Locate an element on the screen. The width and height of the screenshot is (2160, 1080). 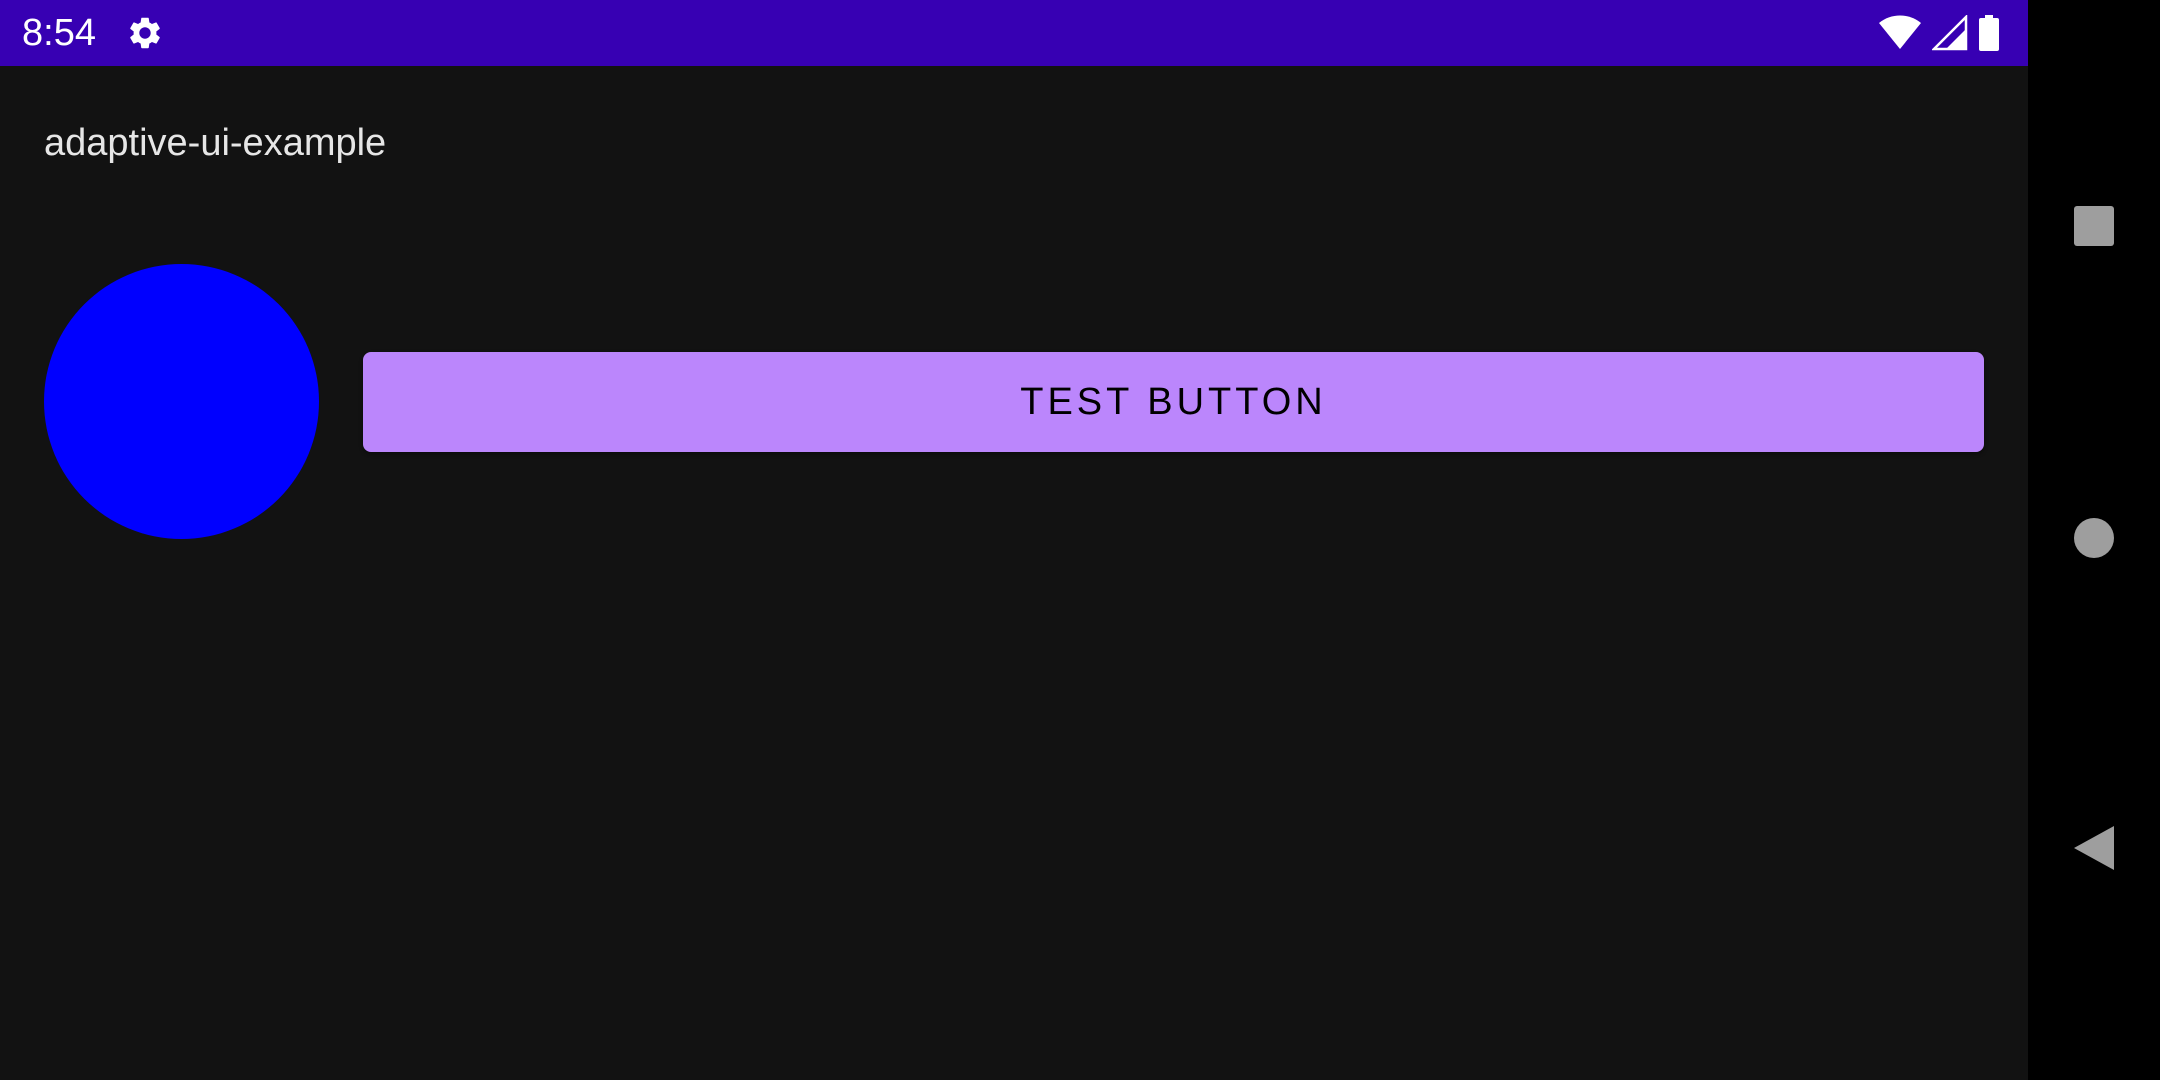
home-button is located at coordinates (2094, 540).